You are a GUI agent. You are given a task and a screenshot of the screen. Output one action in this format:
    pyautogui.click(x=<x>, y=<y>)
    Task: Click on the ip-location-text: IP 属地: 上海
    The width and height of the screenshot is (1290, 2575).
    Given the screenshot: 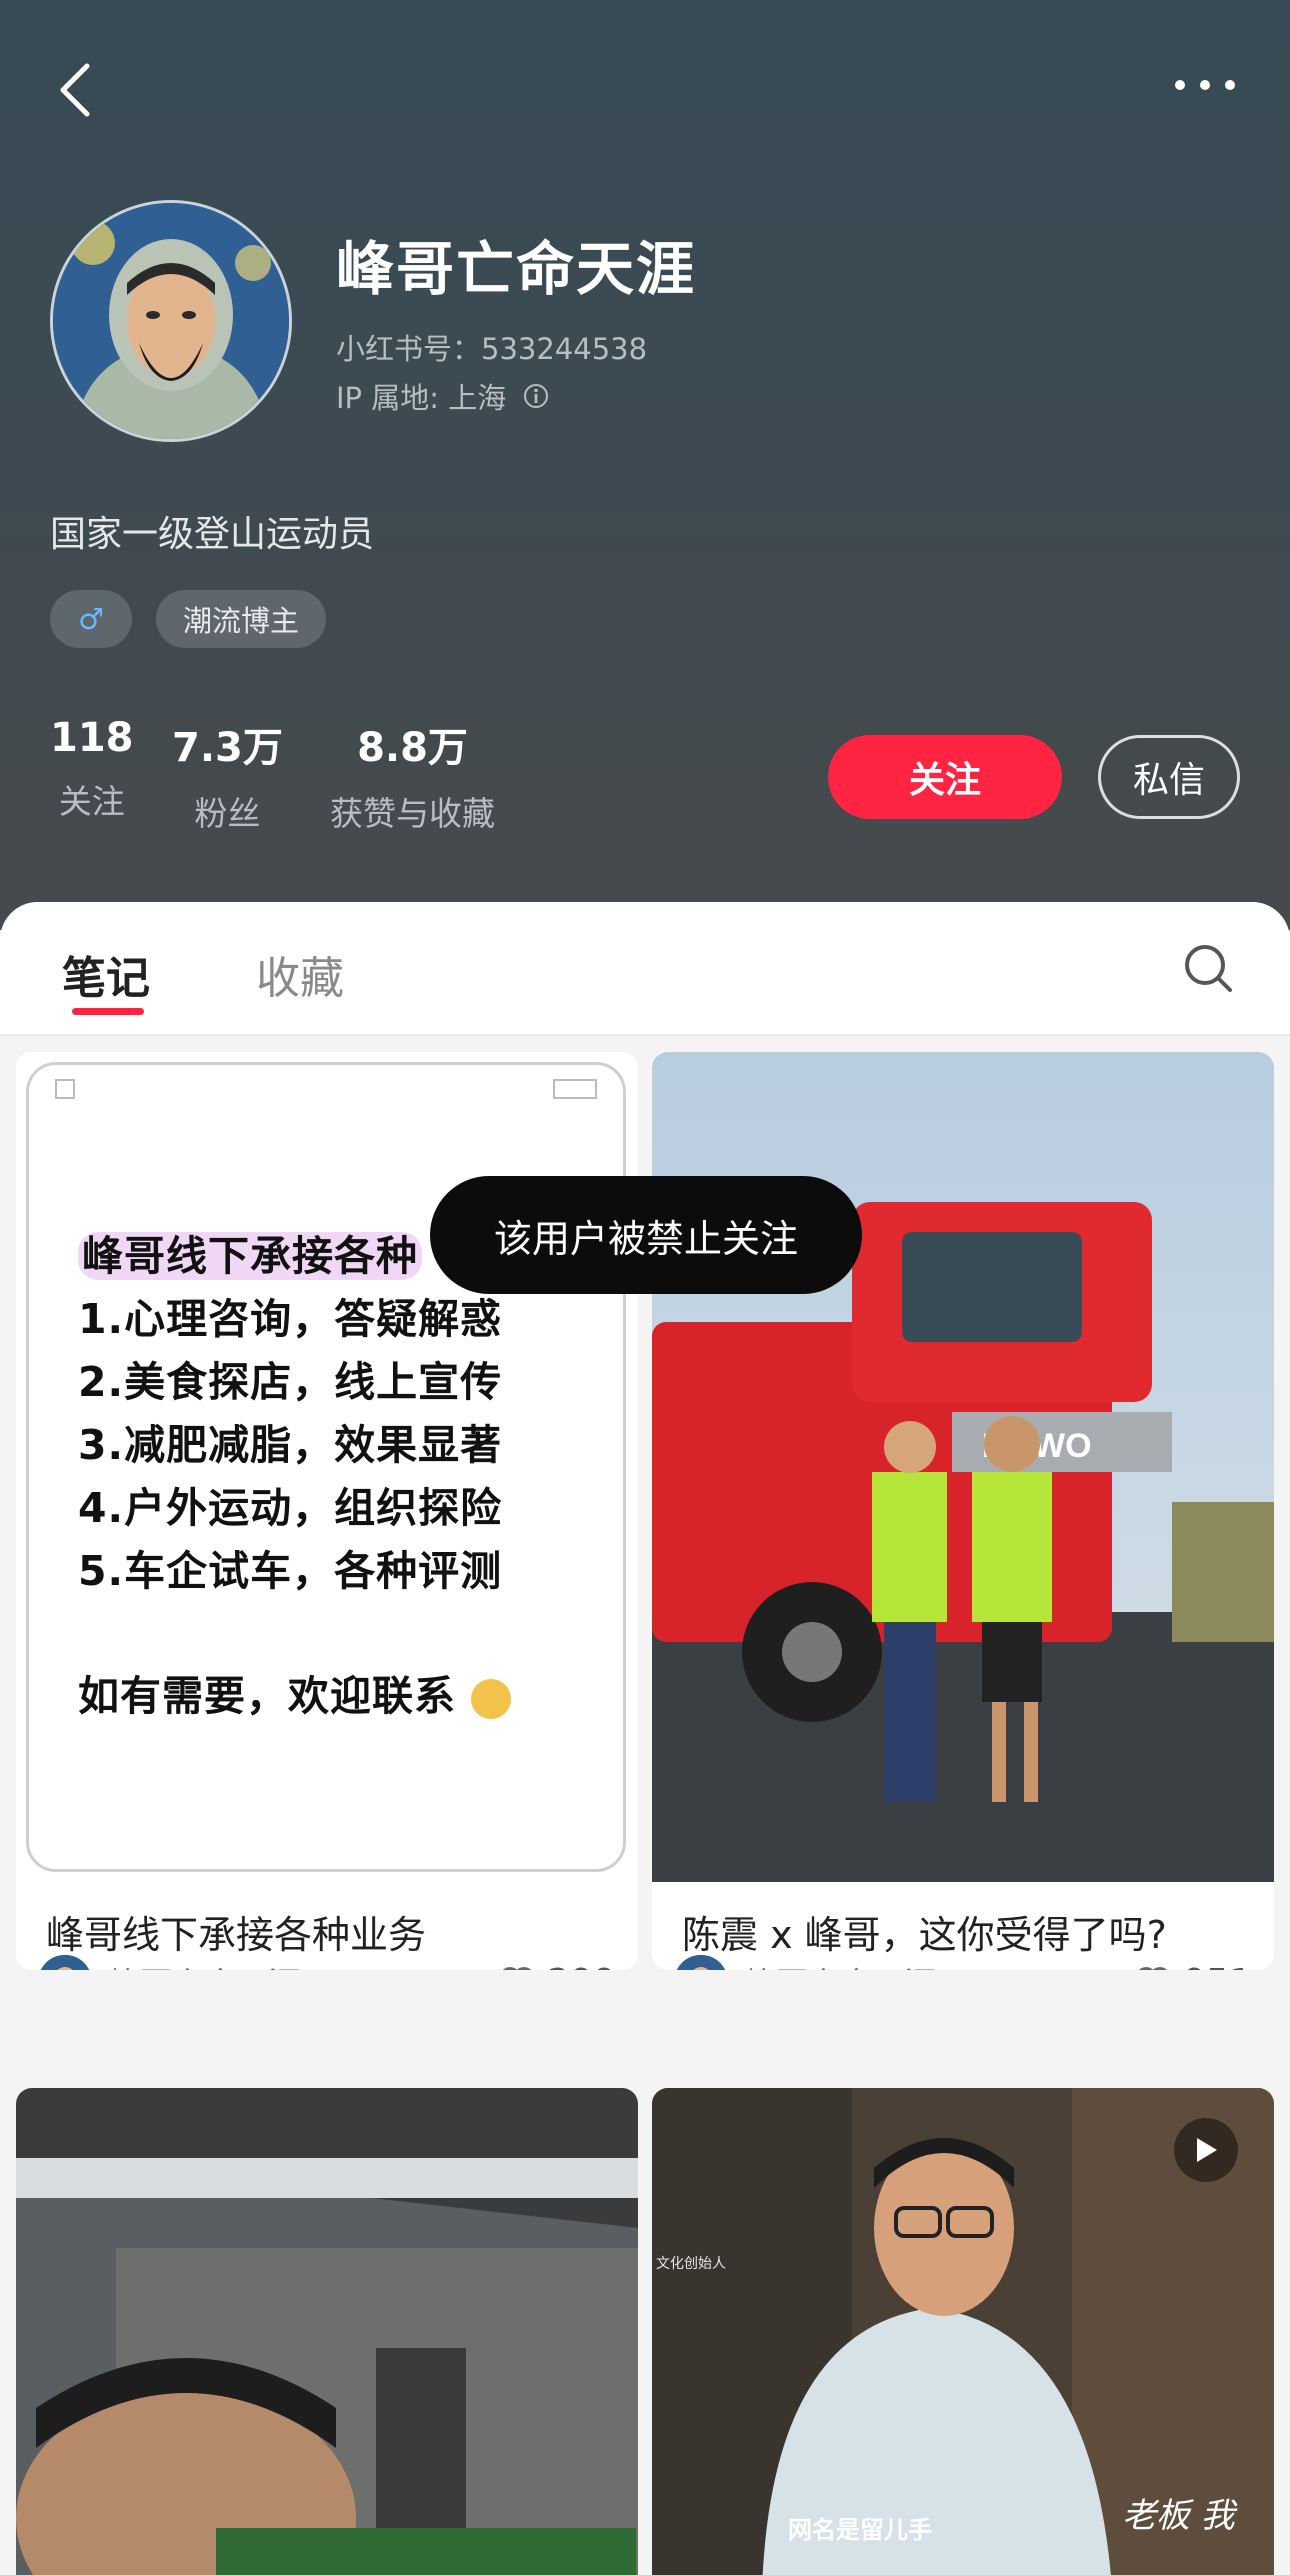 What is the action you would take?
    pyautogui.click(x=421, y=398)
    